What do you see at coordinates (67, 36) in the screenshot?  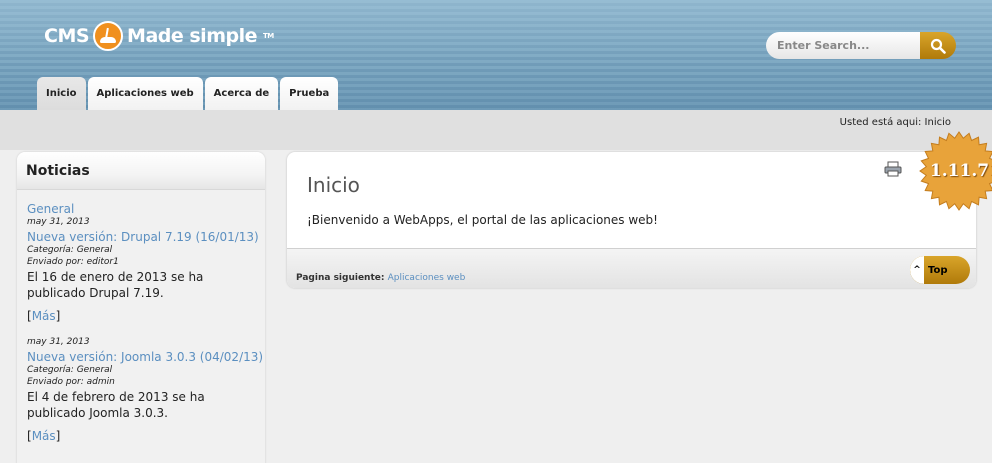 I see `logo-text-cms: CMS` at bounding box center [67, 36].